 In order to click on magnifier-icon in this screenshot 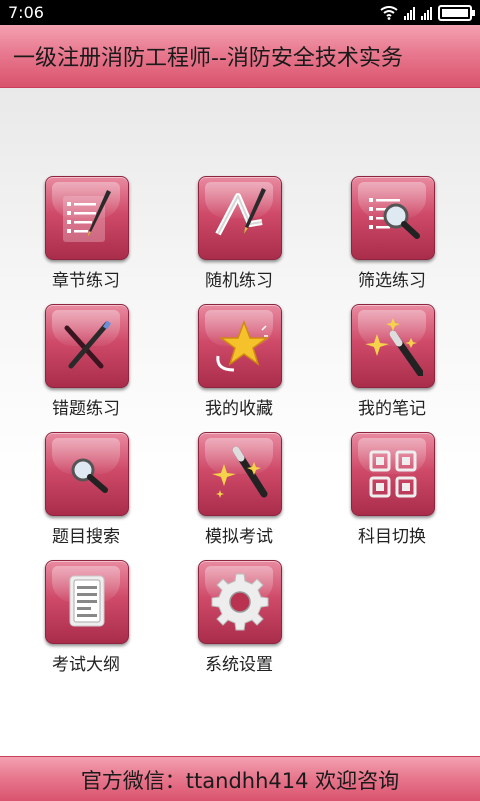, I will do `click(87, 474)`.